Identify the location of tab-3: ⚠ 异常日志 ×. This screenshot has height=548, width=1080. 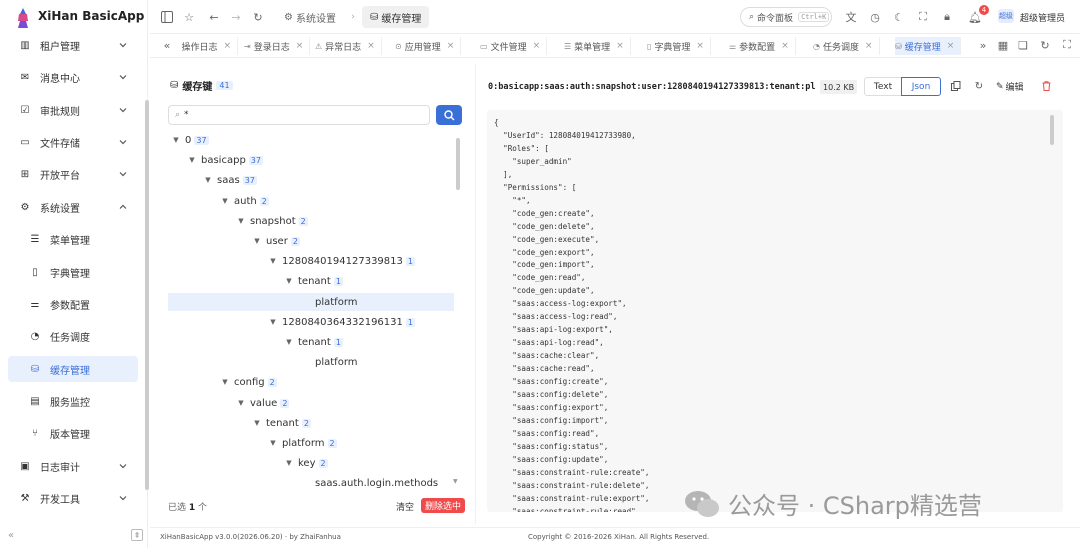
(348, 46).